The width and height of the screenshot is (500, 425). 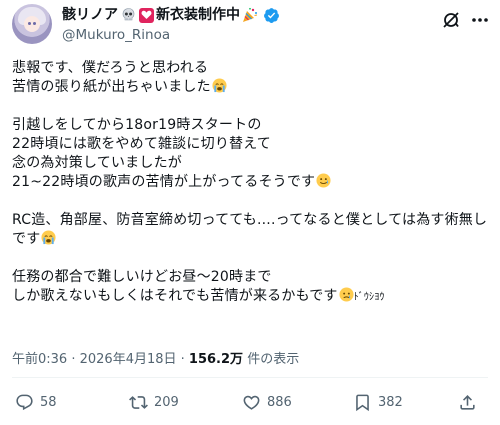 I want to click on tweet-line: 念の為対策していましたが, so click(x=97, y=163).